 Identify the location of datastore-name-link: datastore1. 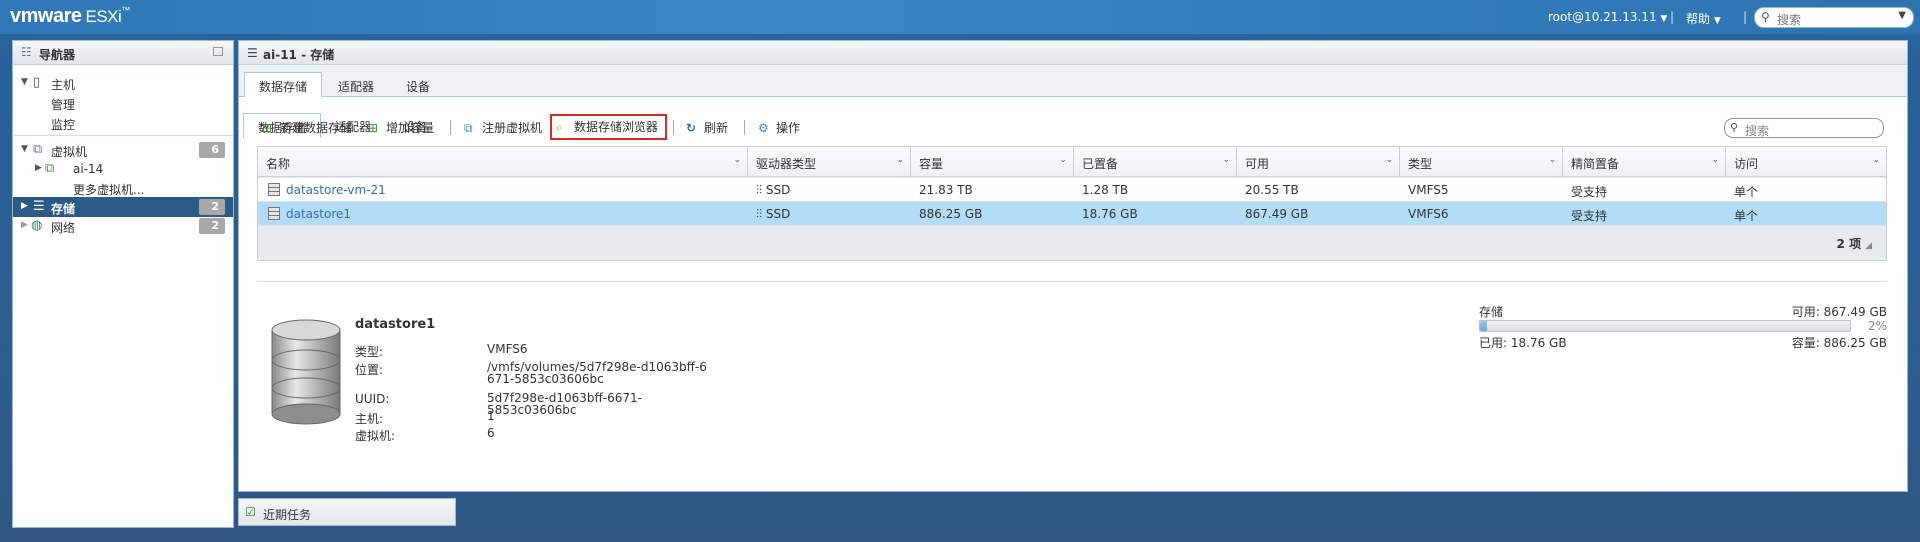
(318, 214).